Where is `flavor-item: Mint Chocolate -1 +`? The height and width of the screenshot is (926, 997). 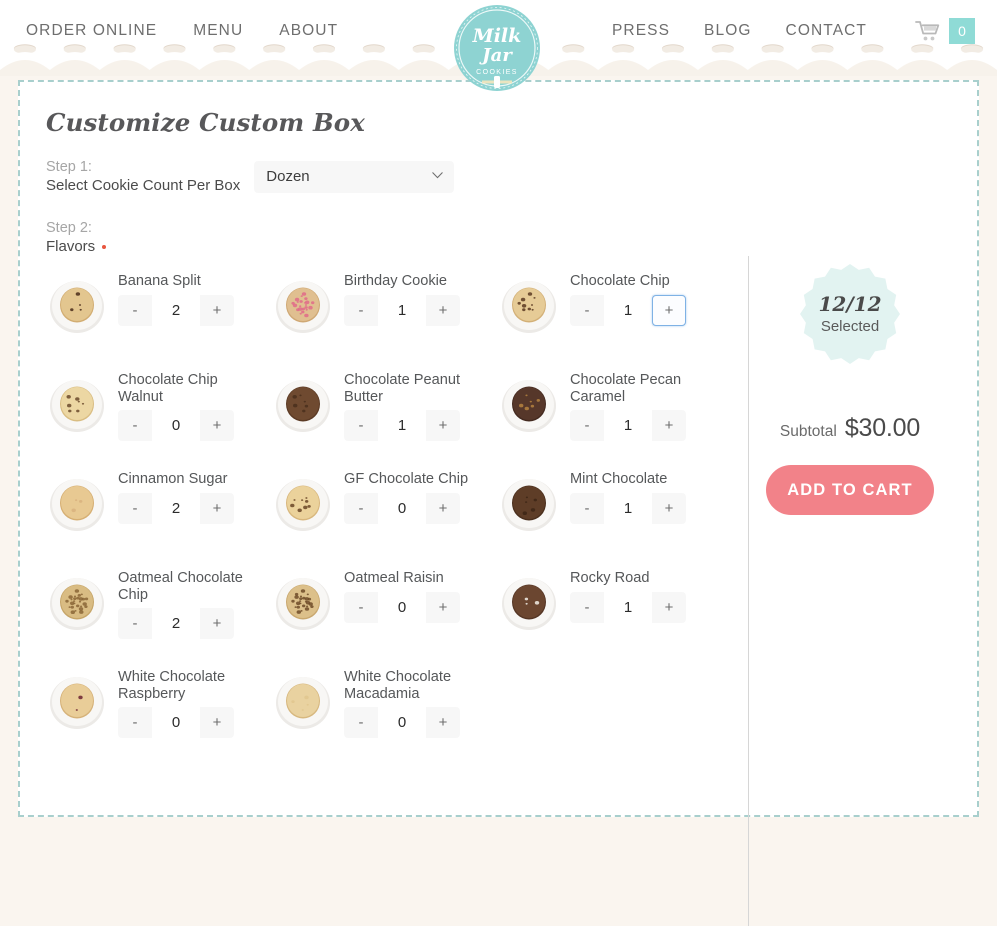
flavor-item: Mint Chocolate -1 + is located at coordinates (611, 519).